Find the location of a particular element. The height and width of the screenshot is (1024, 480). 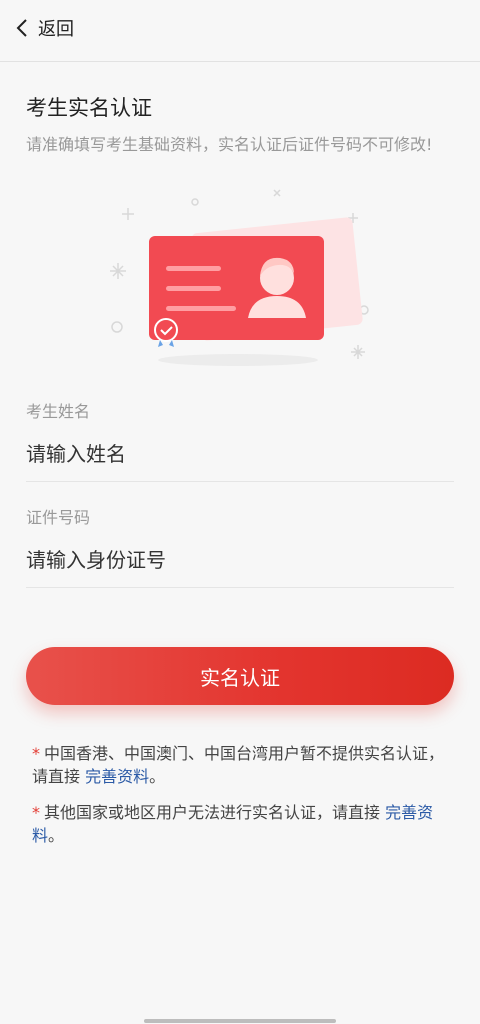

page-subtitle: 请准确填写考生基础资料，实名认证后证件号码不可修改! is located at coordinates (229, 144).